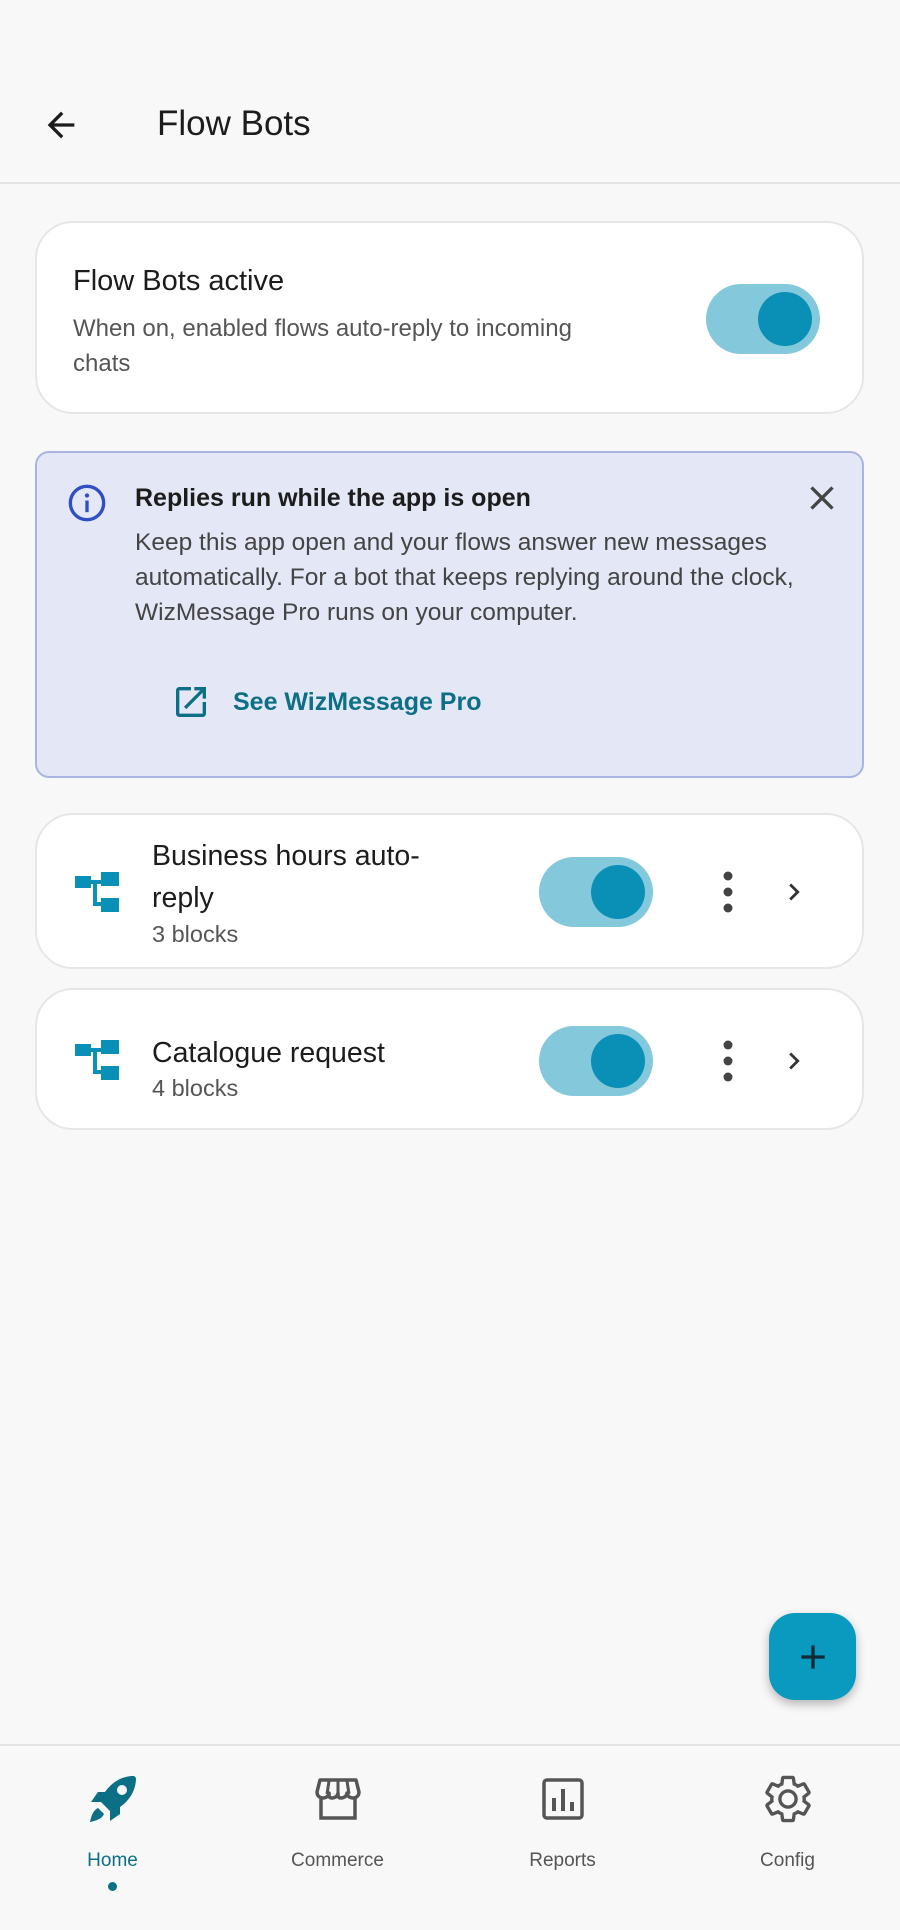 This screenshot has height=1930, width=900. What do you see at coordinates (191, 702) in the screenshot?
I see `open-external-icon` at bounding box center [191, 702].